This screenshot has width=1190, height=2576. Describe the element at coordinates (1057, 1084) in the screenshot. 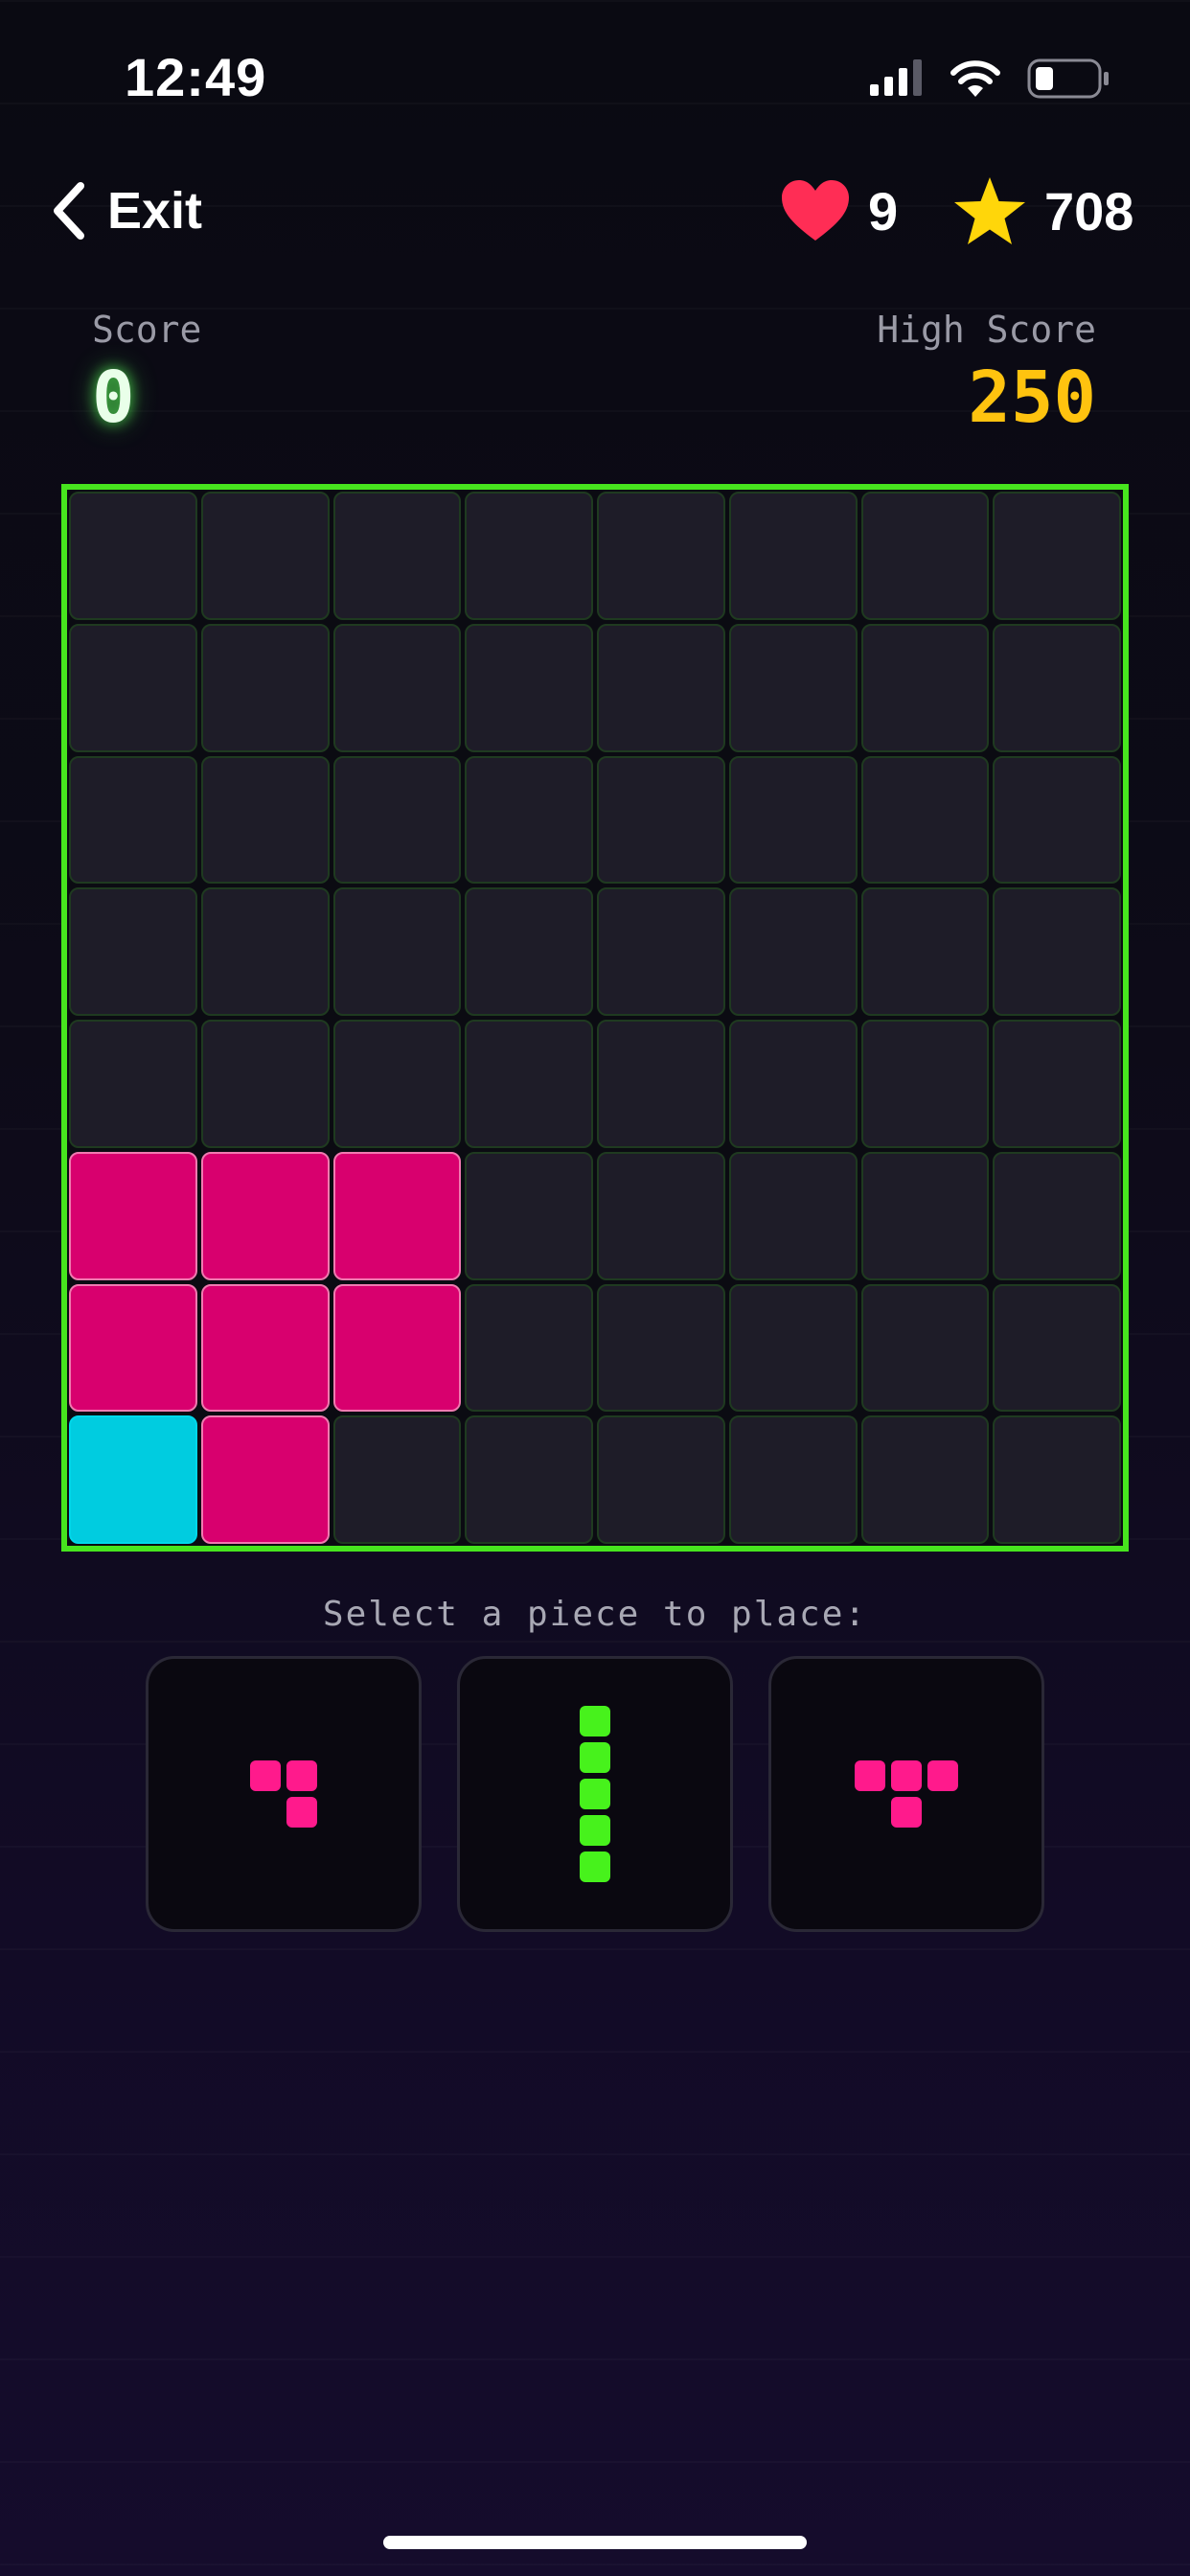

I see `board-cell-r4-c7-empty` at that location.